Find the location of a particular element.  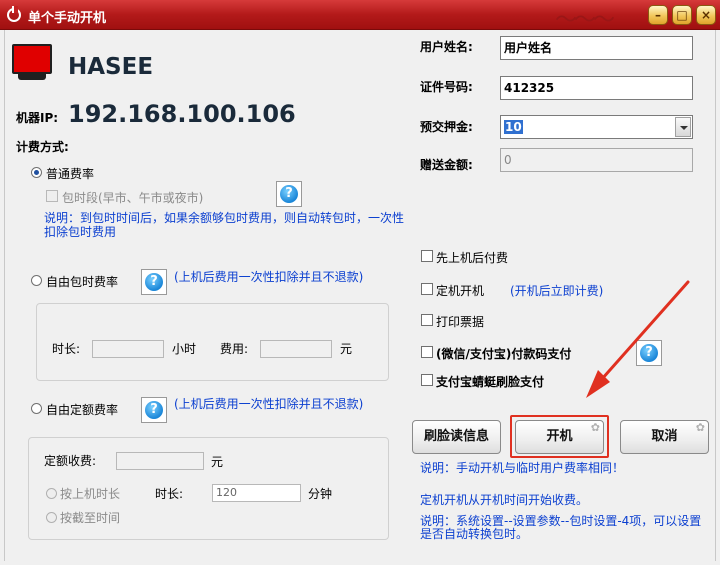

deposit-select: 10 is located at coordinates (596, 127).